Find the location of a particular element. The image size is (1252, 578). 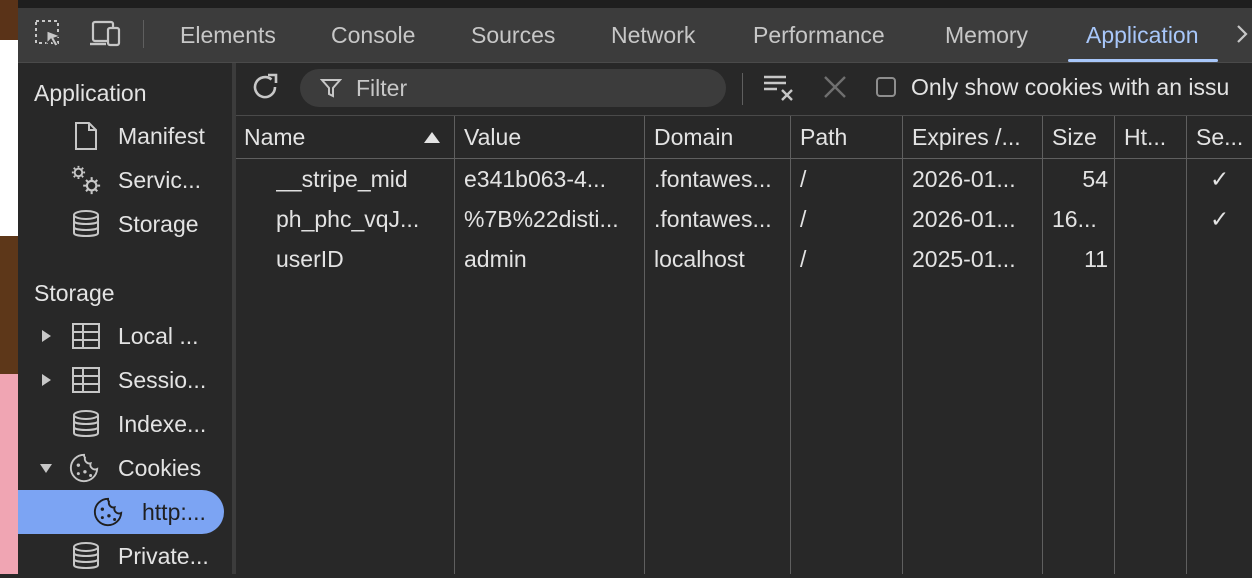

filter-placeholder: Filter is located at coordinates (382, 87).